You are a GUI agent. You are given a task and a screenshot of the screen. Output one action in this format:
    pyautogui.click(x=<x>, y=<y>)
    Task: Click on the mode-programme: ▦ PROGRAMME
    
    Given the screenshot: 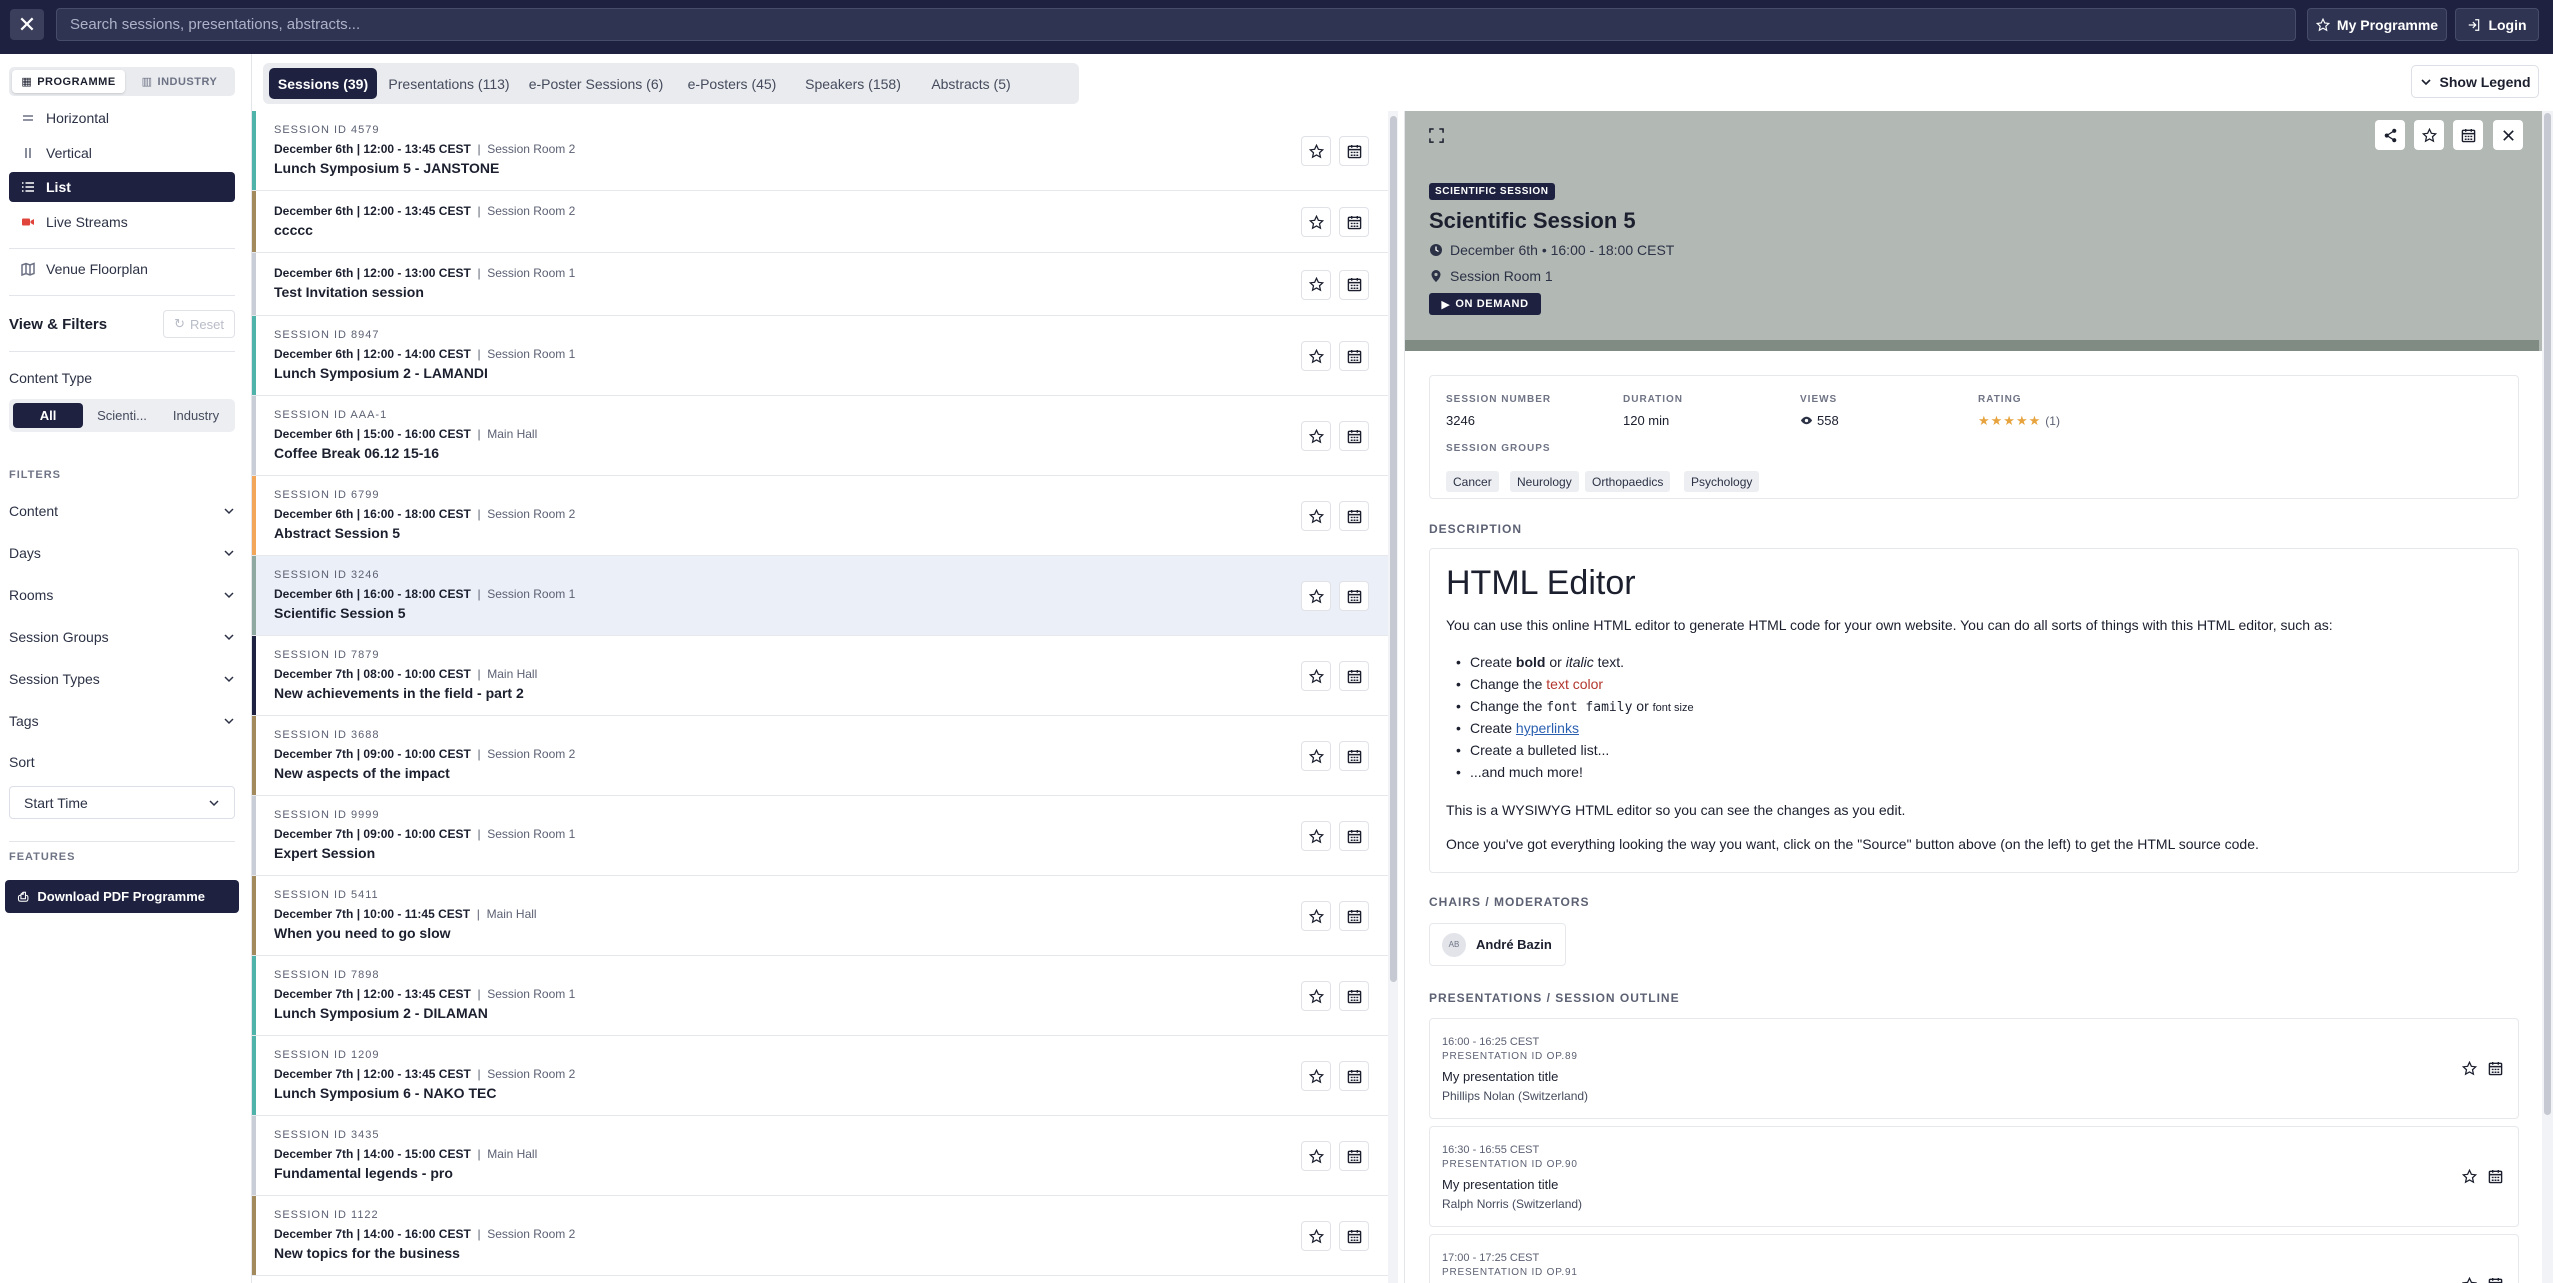 What is the action you would take?
    pyautogui.click(x=68, y=81)
    